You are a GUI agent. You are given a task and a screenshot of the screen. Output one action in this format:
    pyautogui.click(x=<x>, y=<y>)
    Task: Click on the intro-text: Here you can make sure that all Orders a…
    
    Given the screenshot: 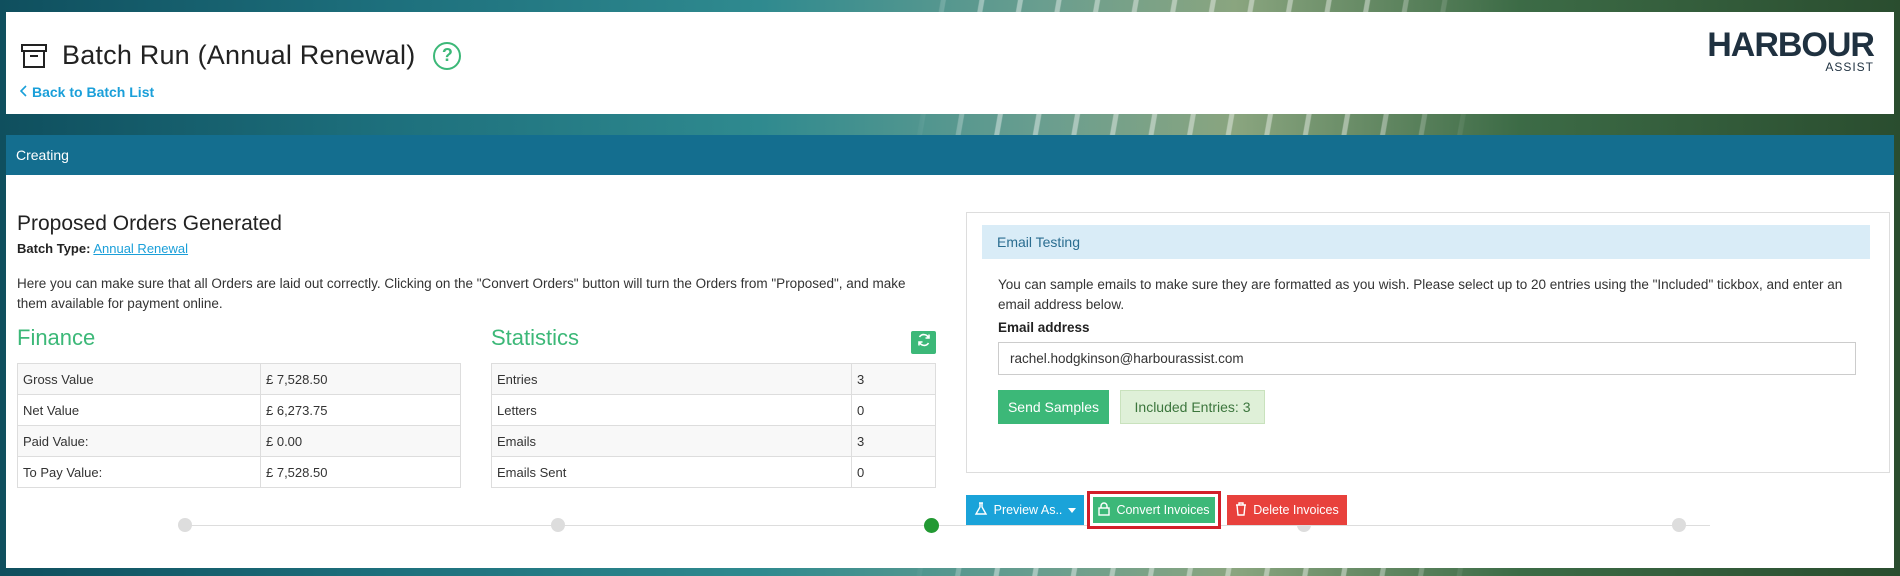 What is the action you would take?
    pyautogui.click(x=461, y=293)
    